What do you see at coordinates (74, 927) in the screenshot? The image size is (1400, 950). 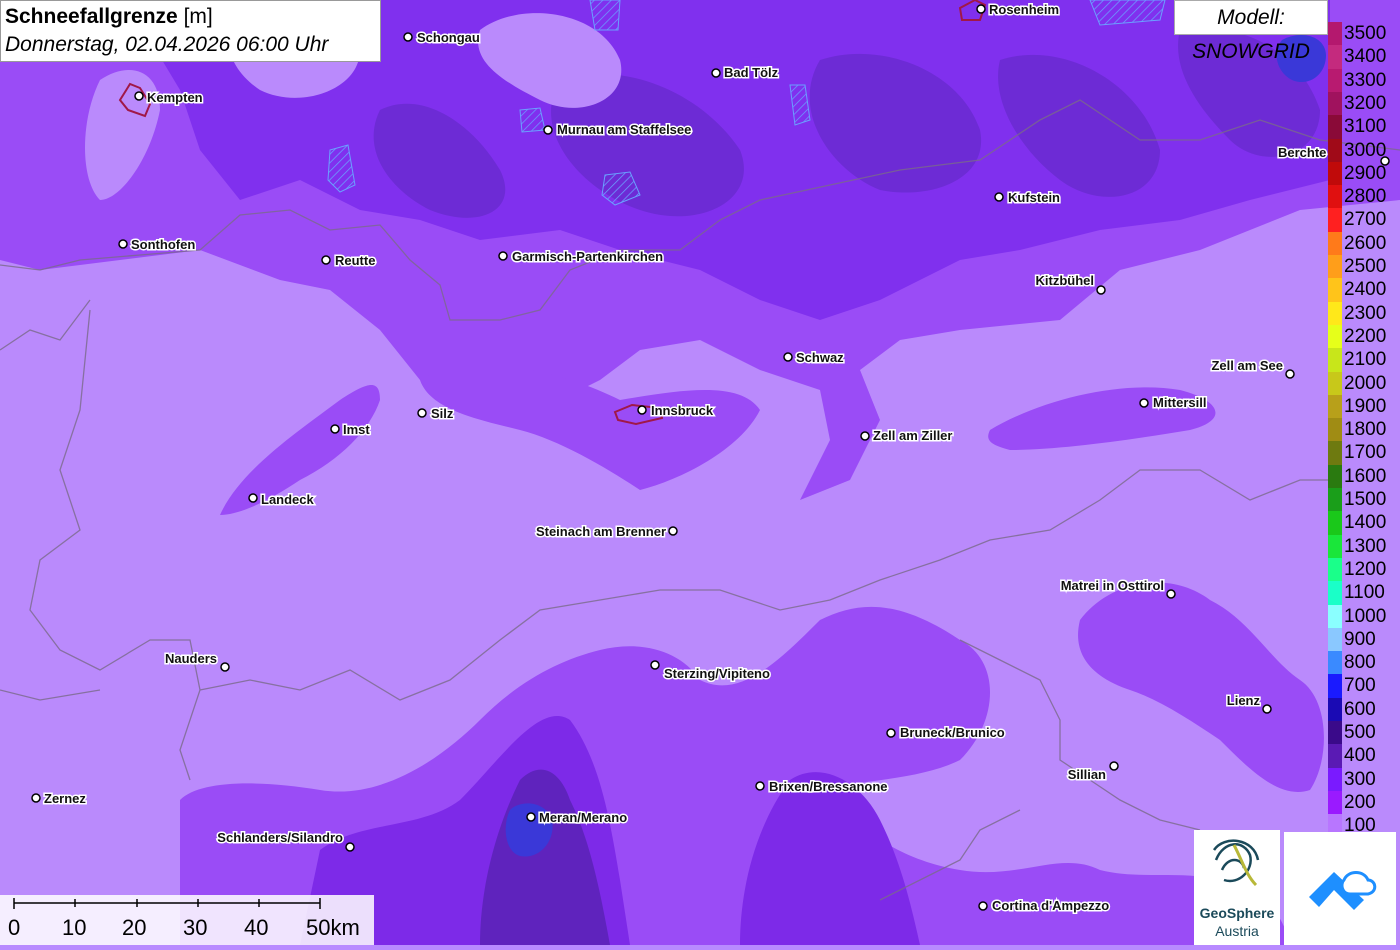 I see `scale-label-1: 10` at bounding box center [74, 927].